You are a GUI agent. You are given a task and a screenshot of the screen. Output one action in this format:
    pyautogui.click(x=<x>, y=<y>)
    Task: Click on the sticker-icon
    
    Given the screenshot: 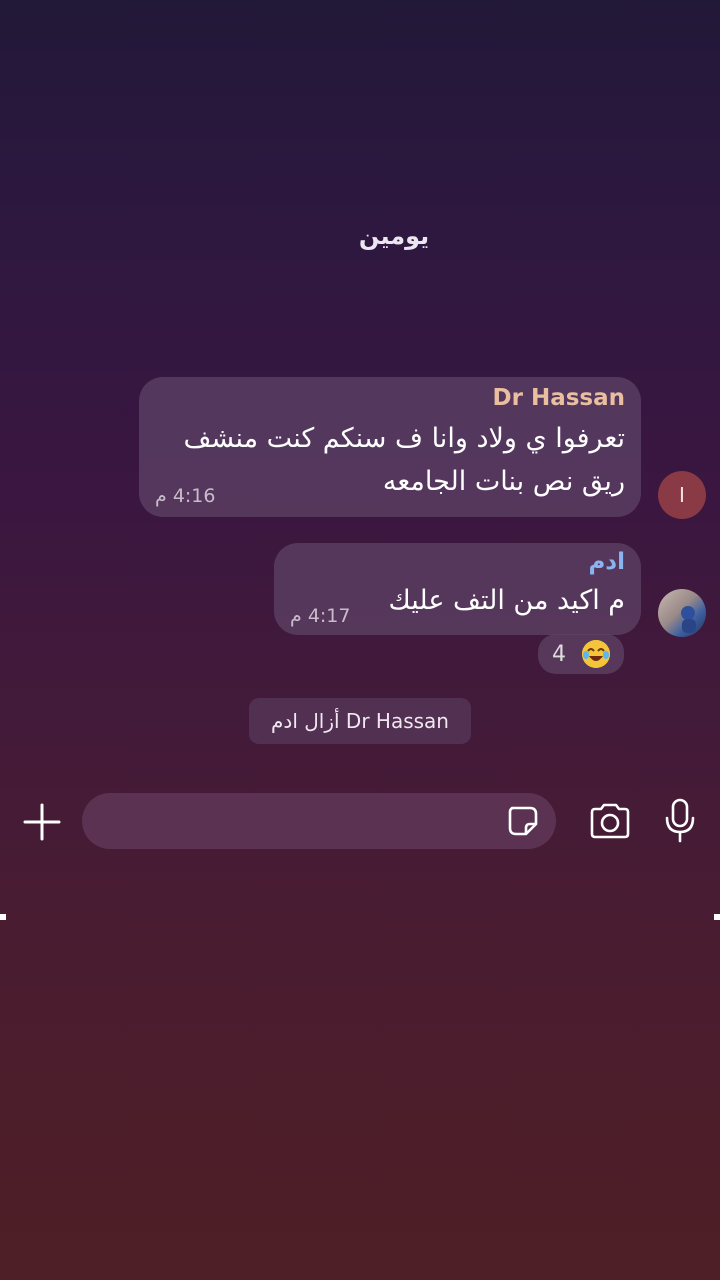 What is the action you would take?
    pyautogui.click(x=523, y=821)
    